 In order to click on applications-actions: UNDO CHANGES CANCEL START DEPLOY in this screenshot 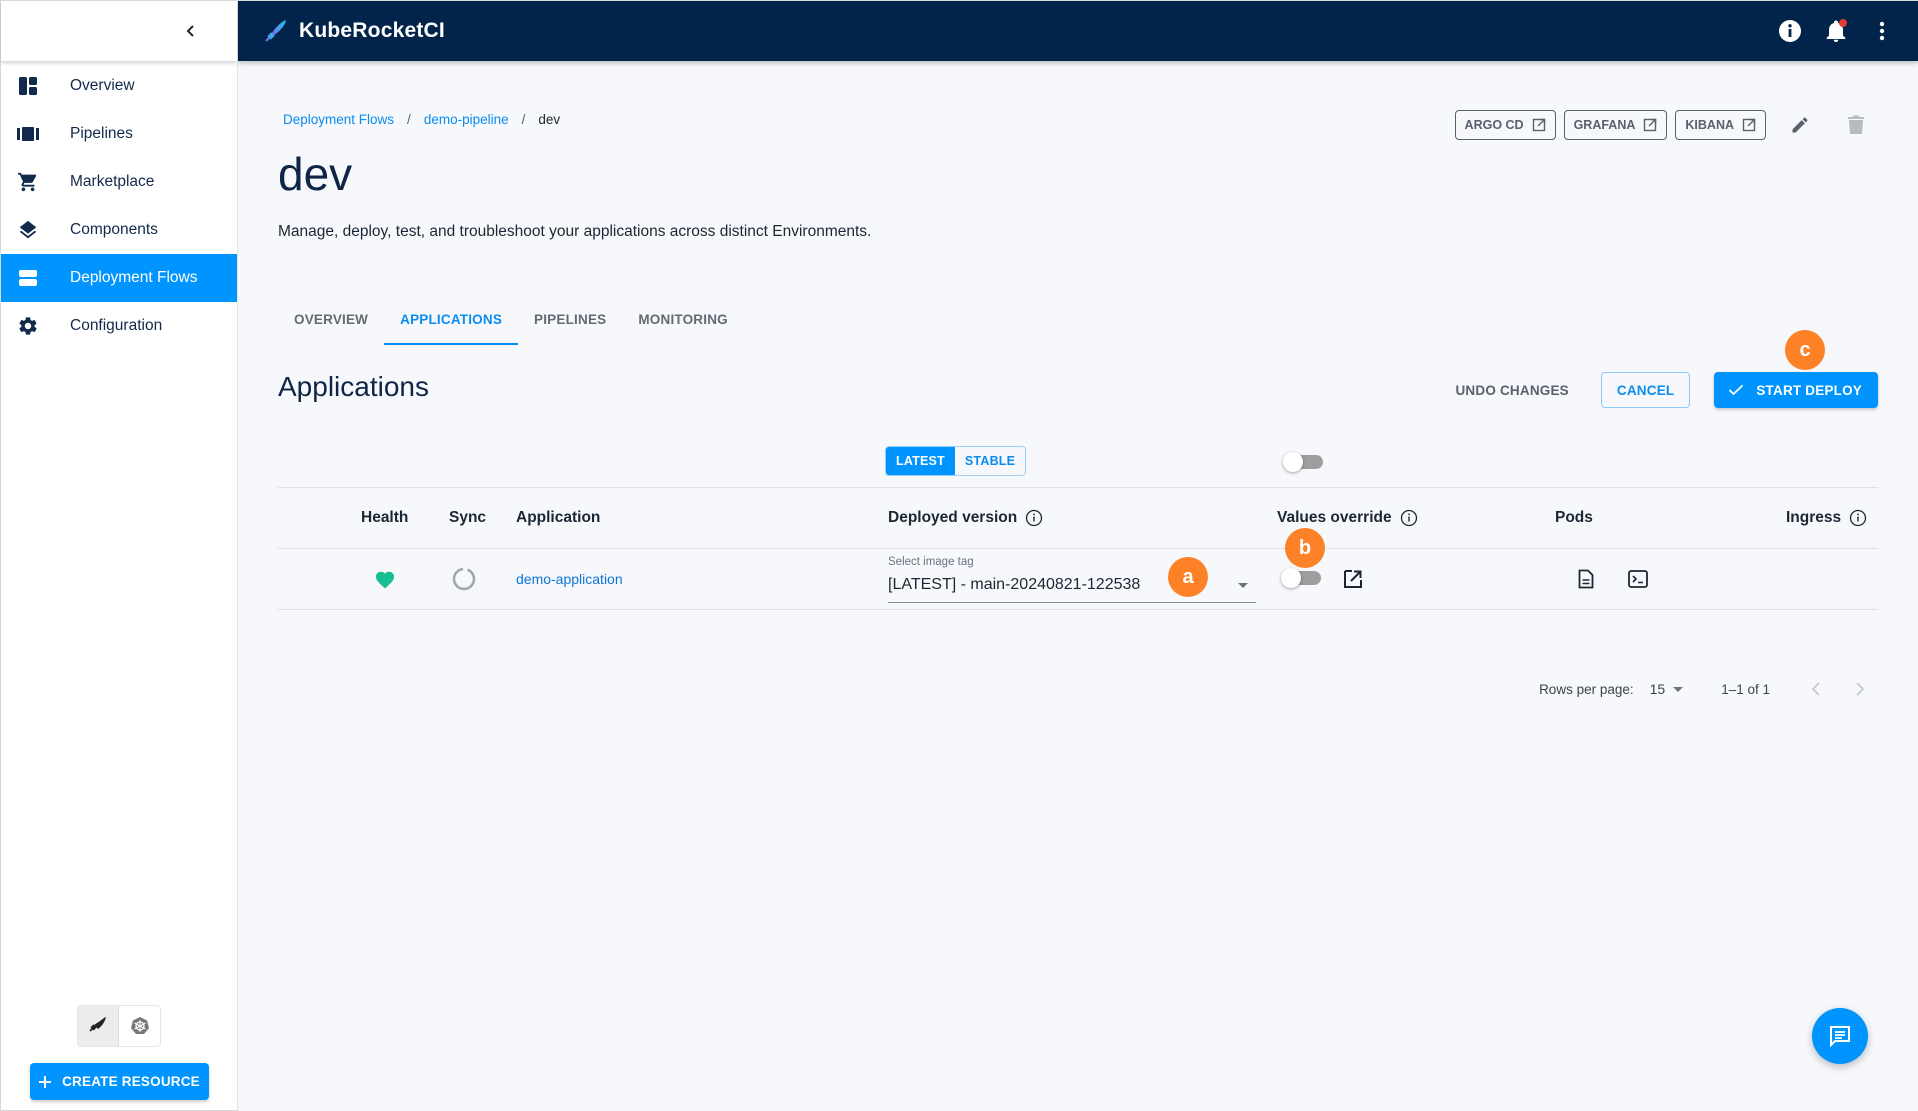, I will do `click(1660, 390)`.